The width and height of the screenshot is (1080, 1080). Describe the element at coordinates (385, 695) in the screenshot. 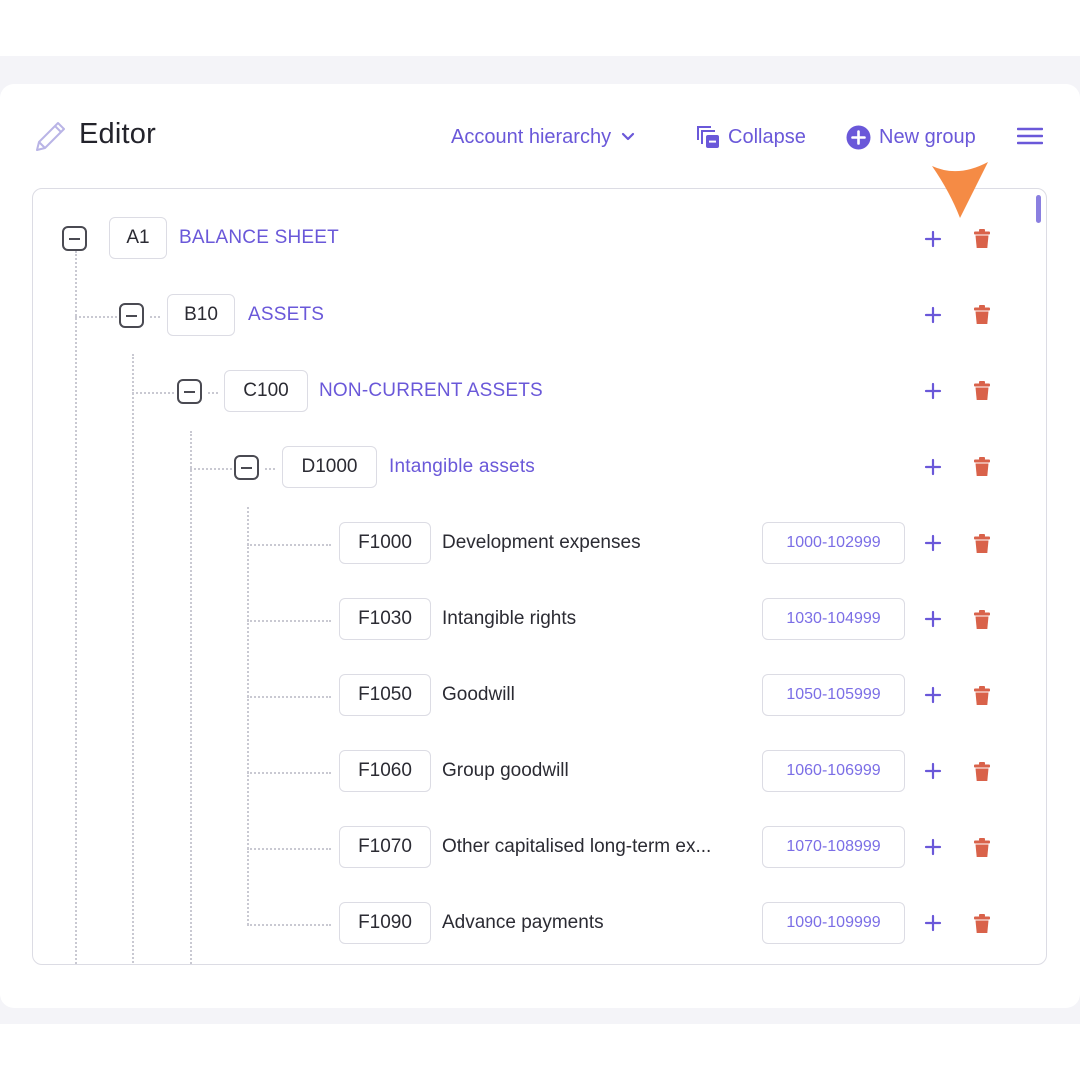

I see `account-code: F1050` at that location.